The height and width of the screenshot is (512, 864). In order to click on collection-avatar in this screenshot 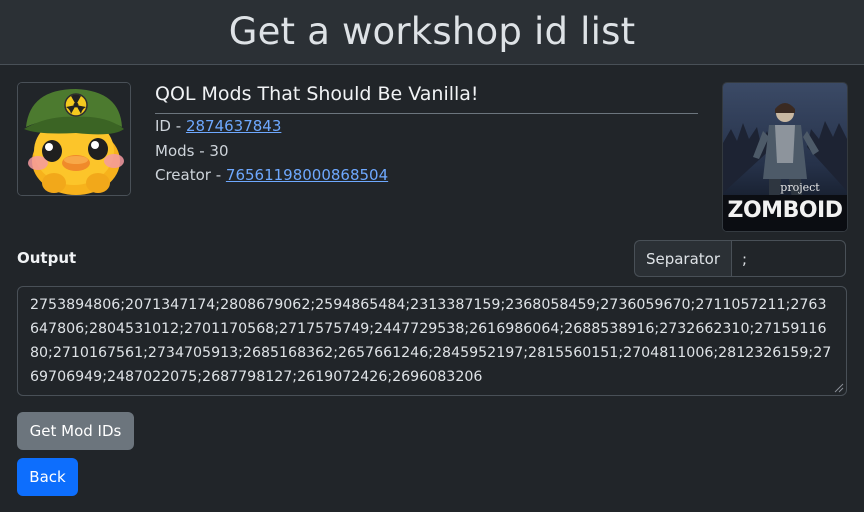, I will do `click(74, 139)`.